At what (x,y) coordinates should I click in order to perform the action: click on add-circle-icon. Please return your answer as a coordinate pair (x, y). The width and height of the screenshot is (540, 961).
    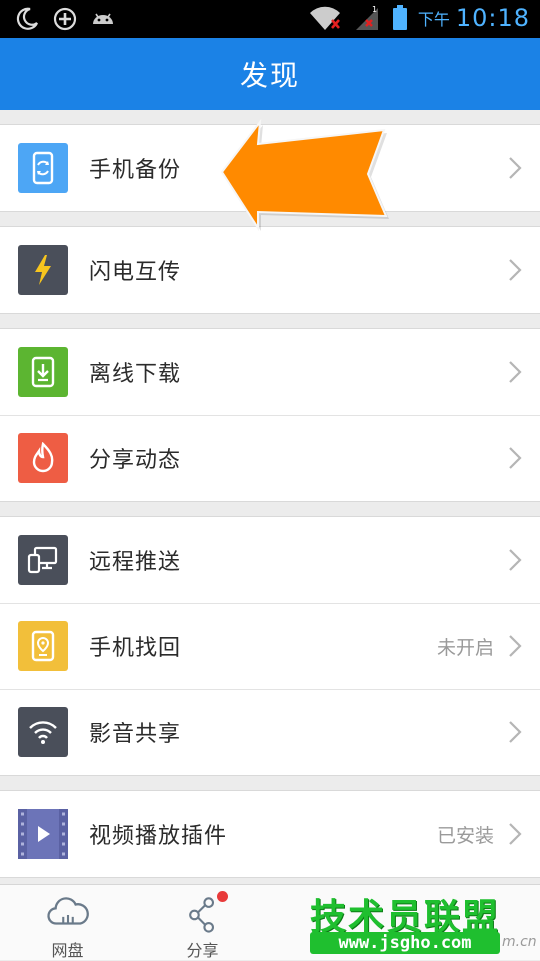
    Looking at the image, I should click on (65, 19).